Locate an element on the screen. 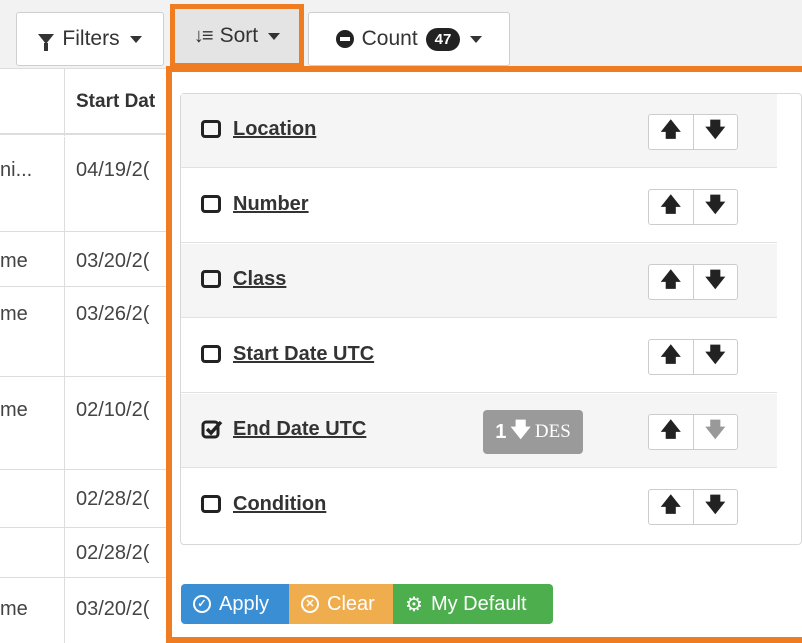 This screenshot has height=643, width=802. sort-field-label: Location is located at coordinates (274, 129).